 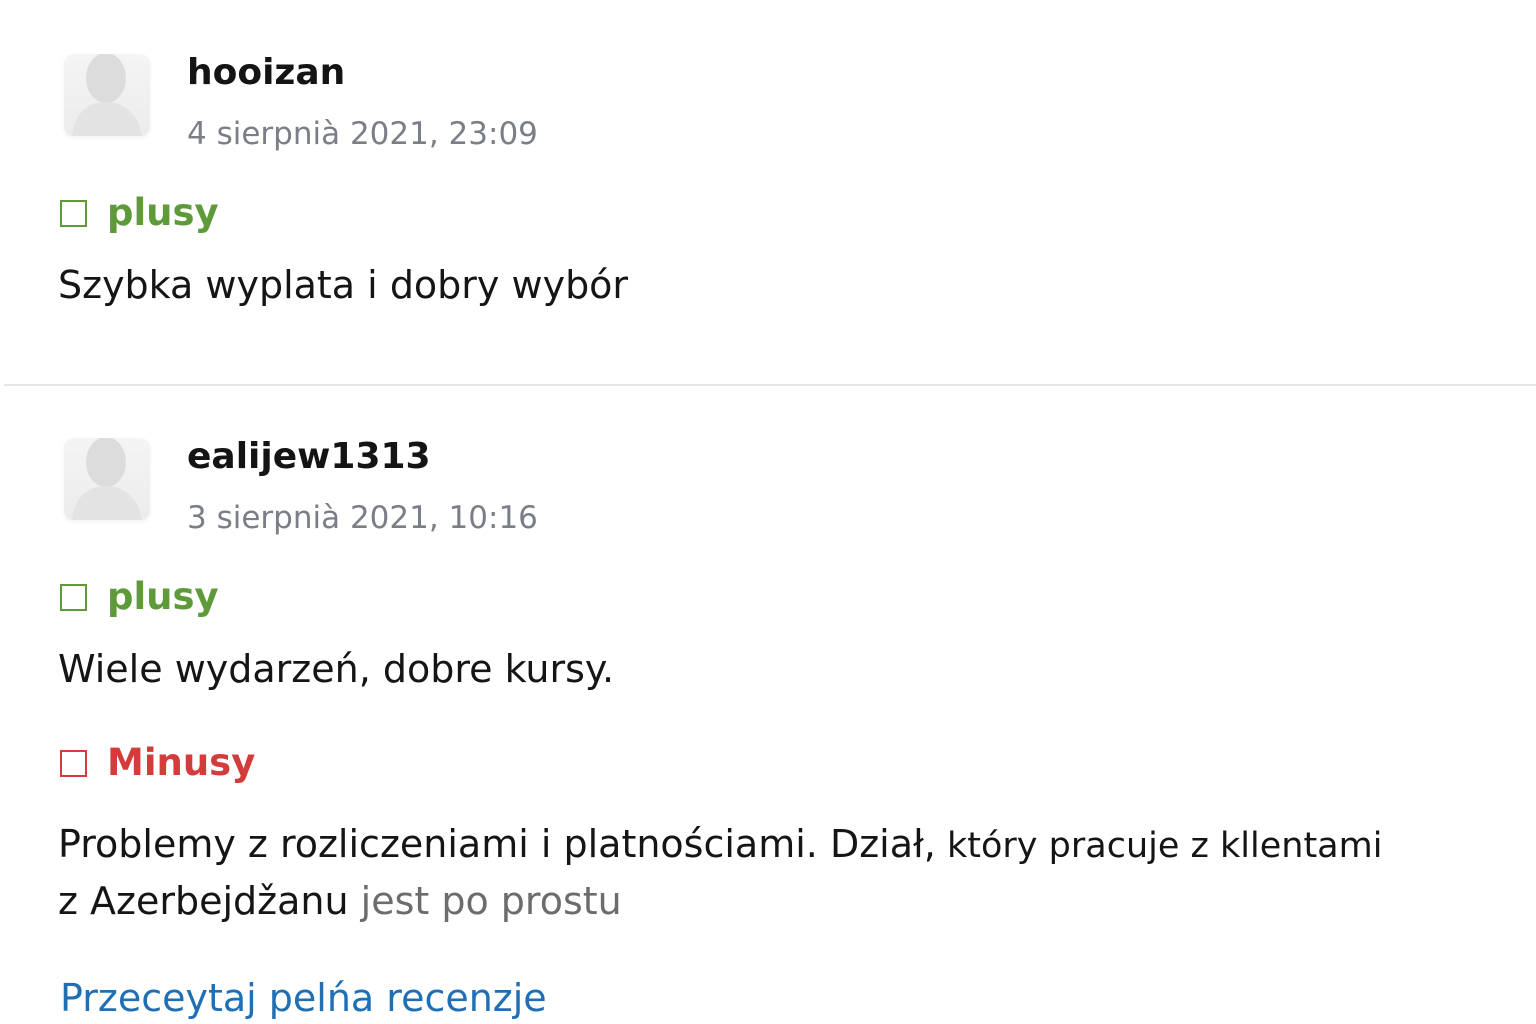 I want to click on review-date: 3 sierpnià 2021, 10:16, so click(x=362, y=518).